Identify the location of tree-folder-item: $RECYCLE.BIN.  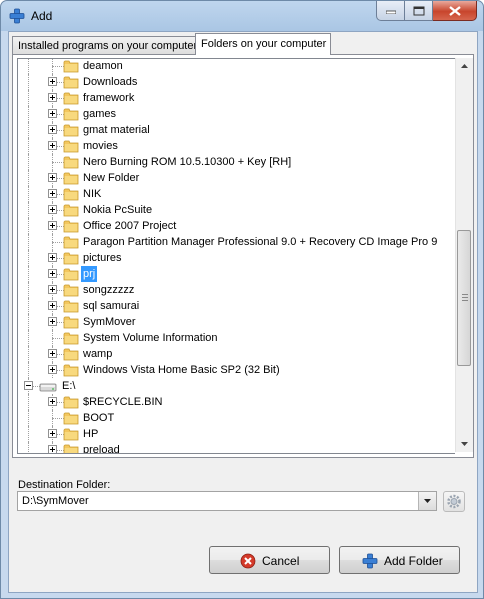
(236, 402).